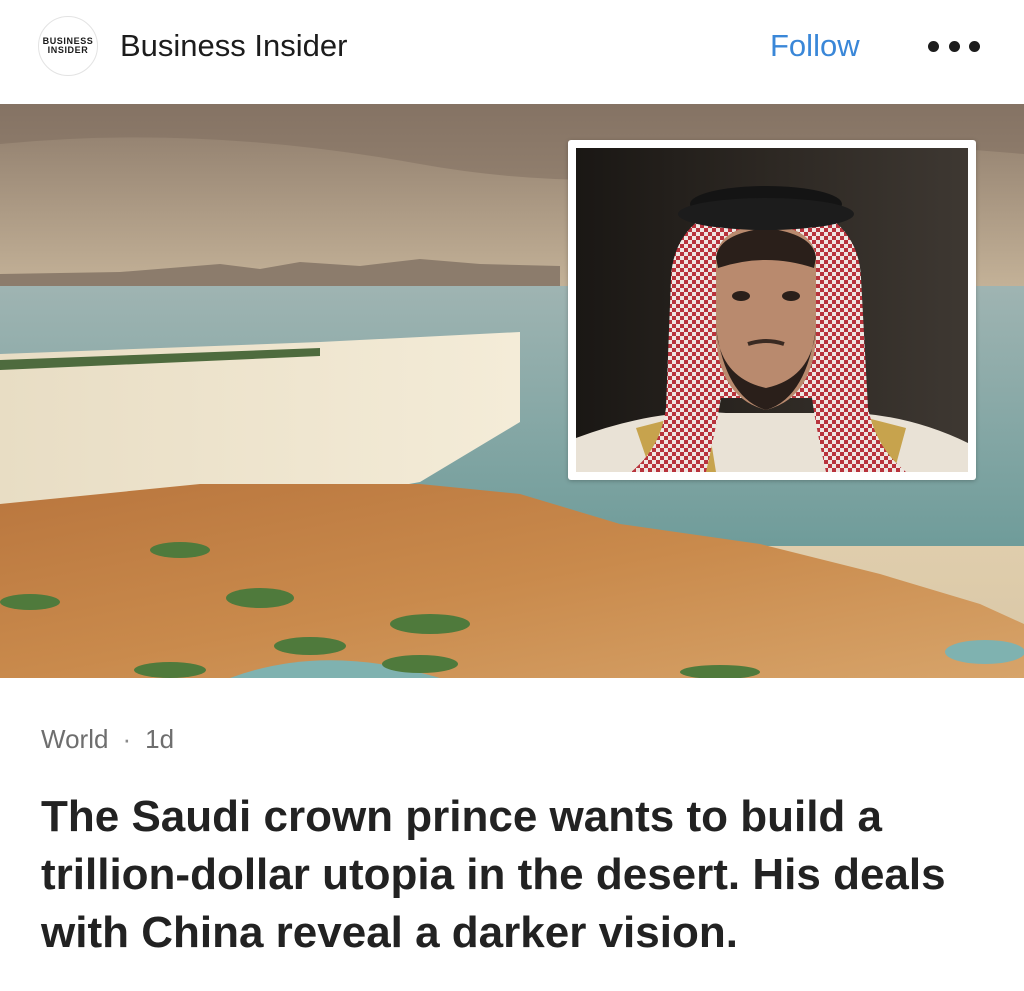 Image resolution: width=1024 pixels, height=991 pixels. What do you see at coordinates (233, 46) in the screenshot?
I see `publisher-name: Business Insider` at bounding box center [233, 46].